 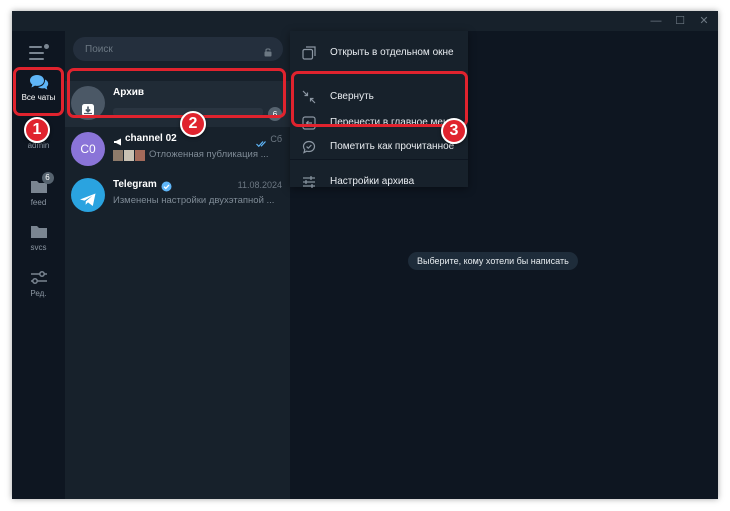 I want to click on media-thumbnails, so click(x=129, y=155).